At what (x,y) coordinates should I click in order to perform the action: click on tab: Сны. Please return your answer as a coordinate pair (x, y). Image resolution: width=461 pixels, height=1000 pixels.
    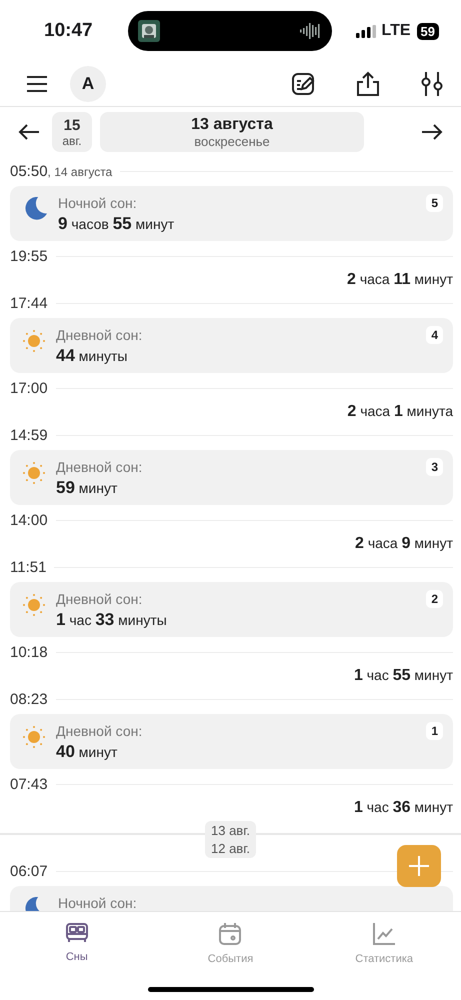
    Looking at the image, I should click on (76, 942).